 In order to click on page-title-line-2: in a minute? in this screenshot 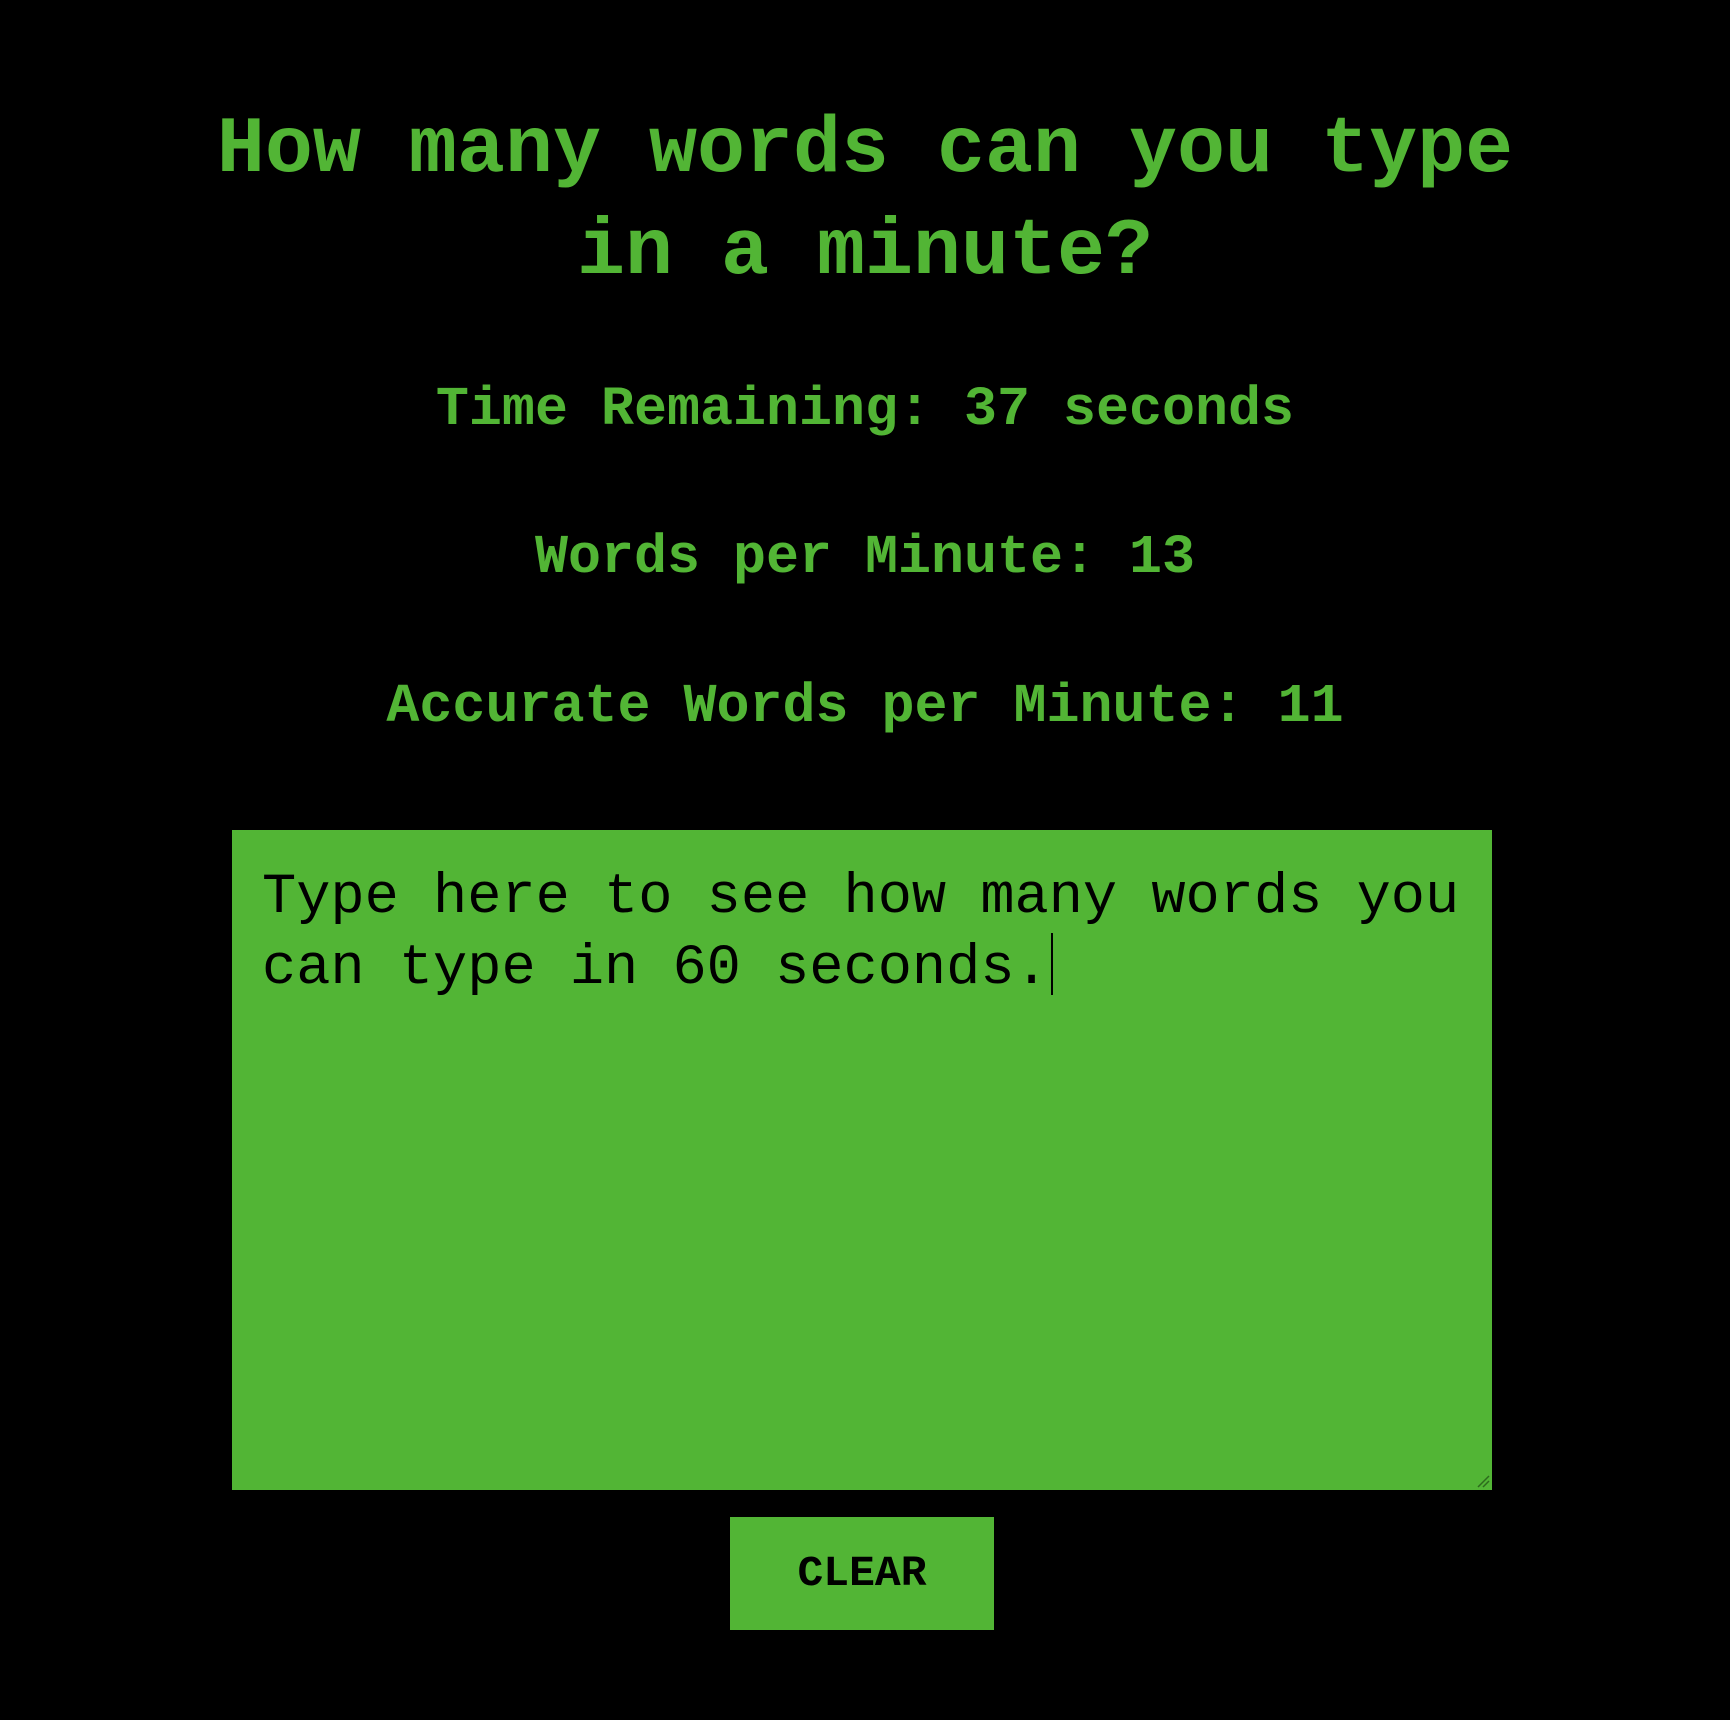, I will do `click(865, 252)`.